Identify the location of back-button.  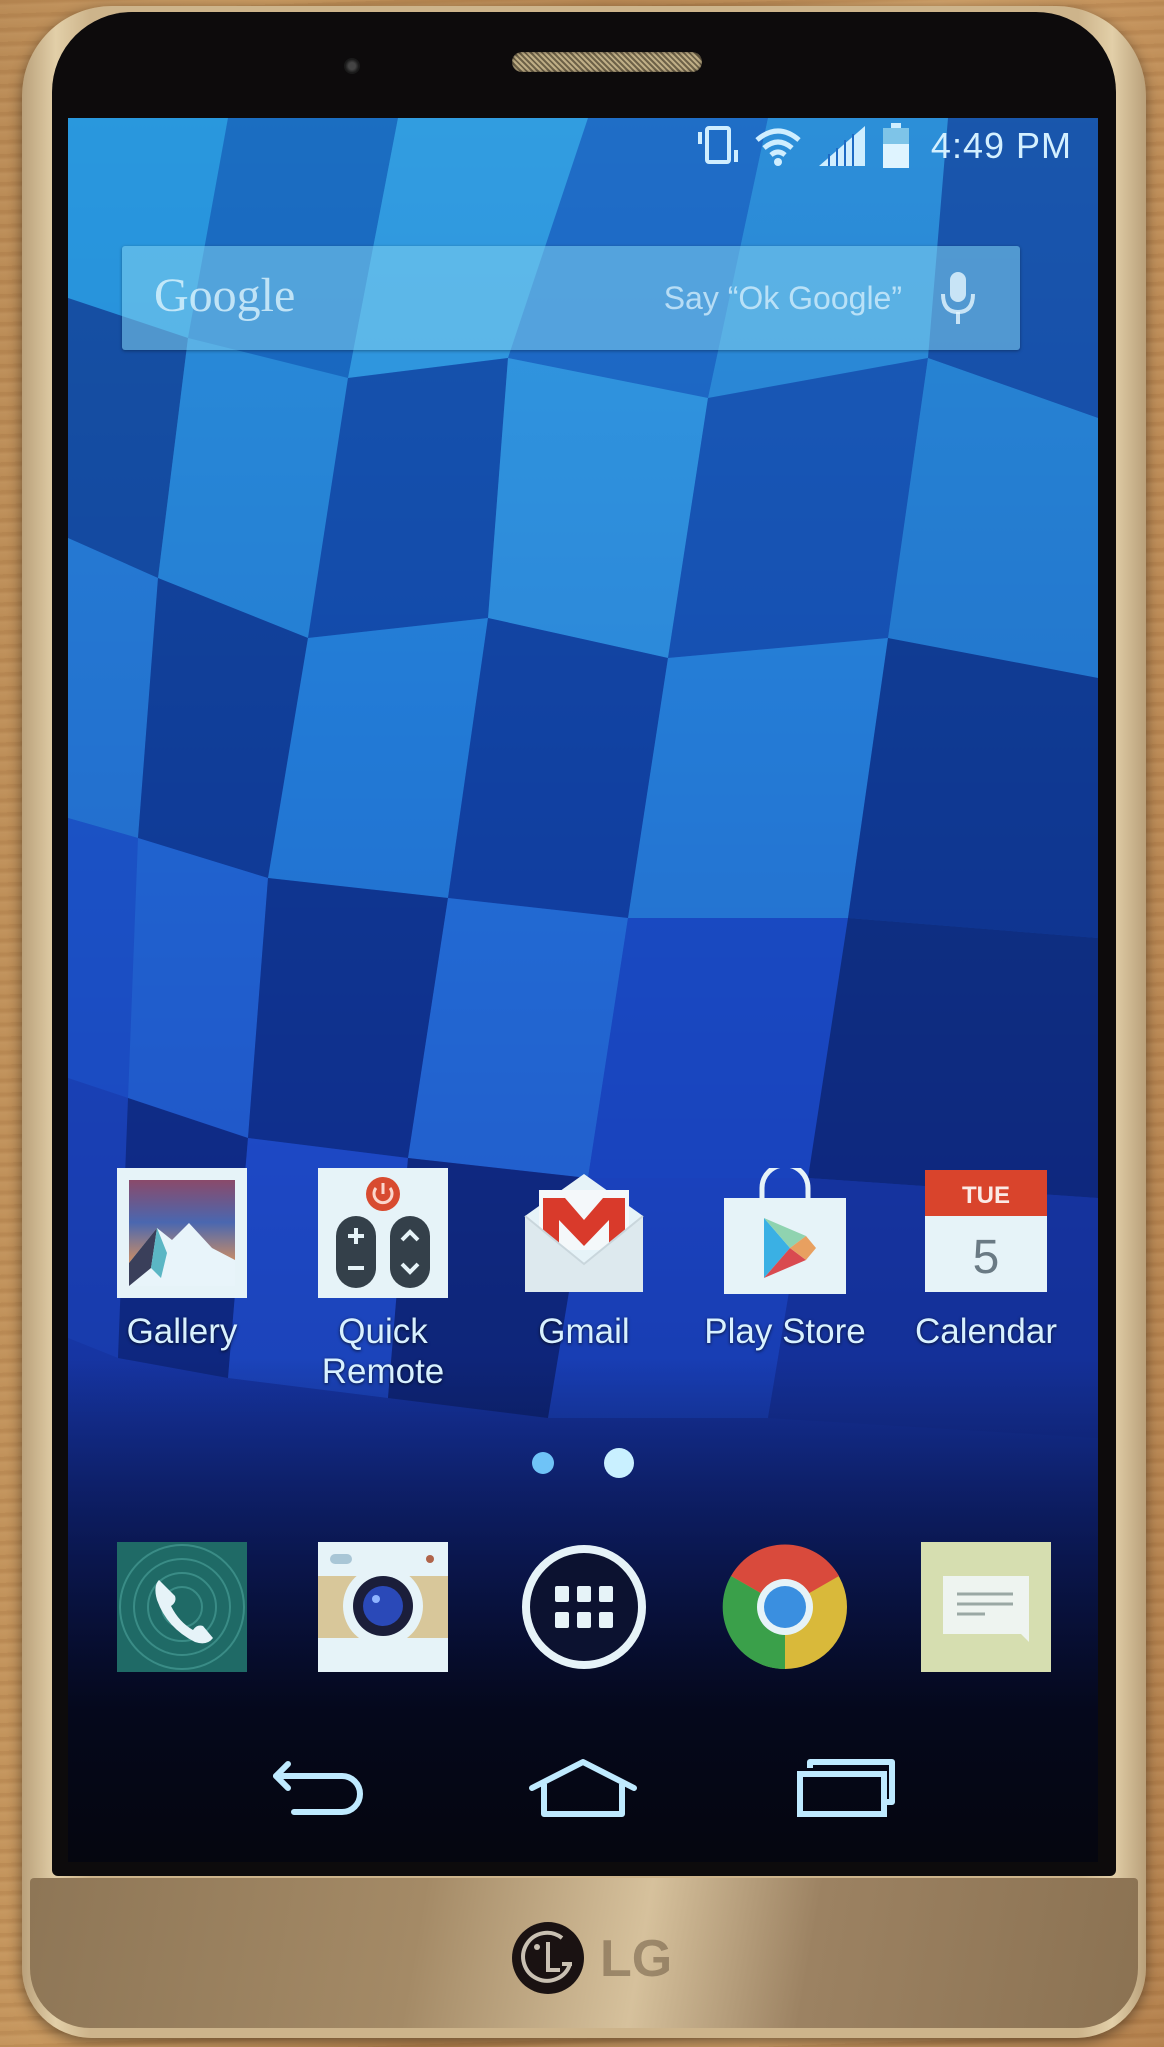
(320, 1788).